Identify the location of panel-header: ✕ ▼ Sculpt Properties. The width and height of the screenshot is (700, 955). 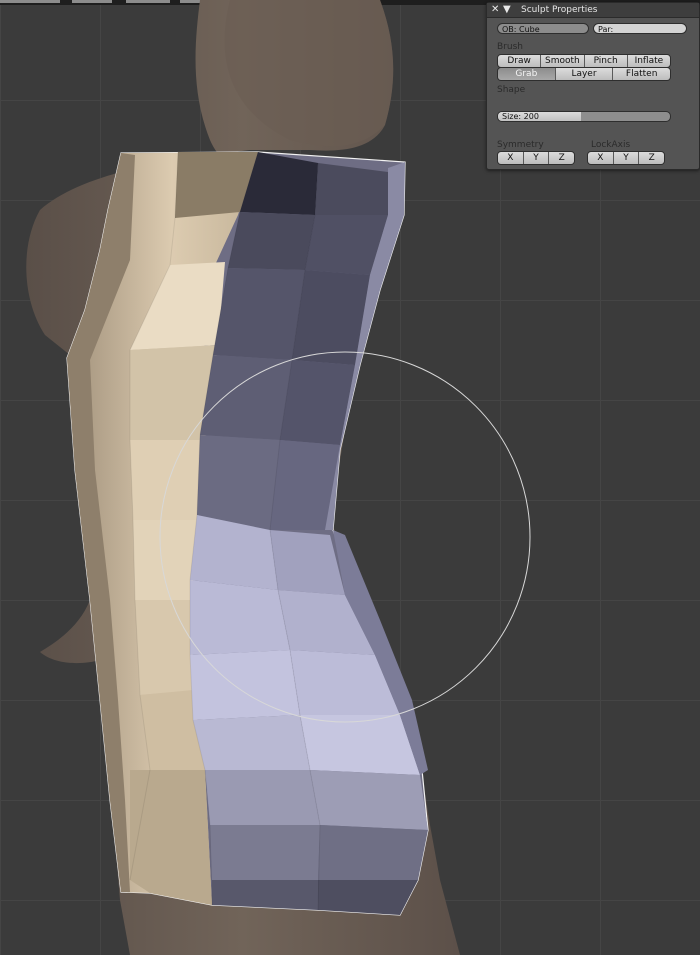
(593, 10).